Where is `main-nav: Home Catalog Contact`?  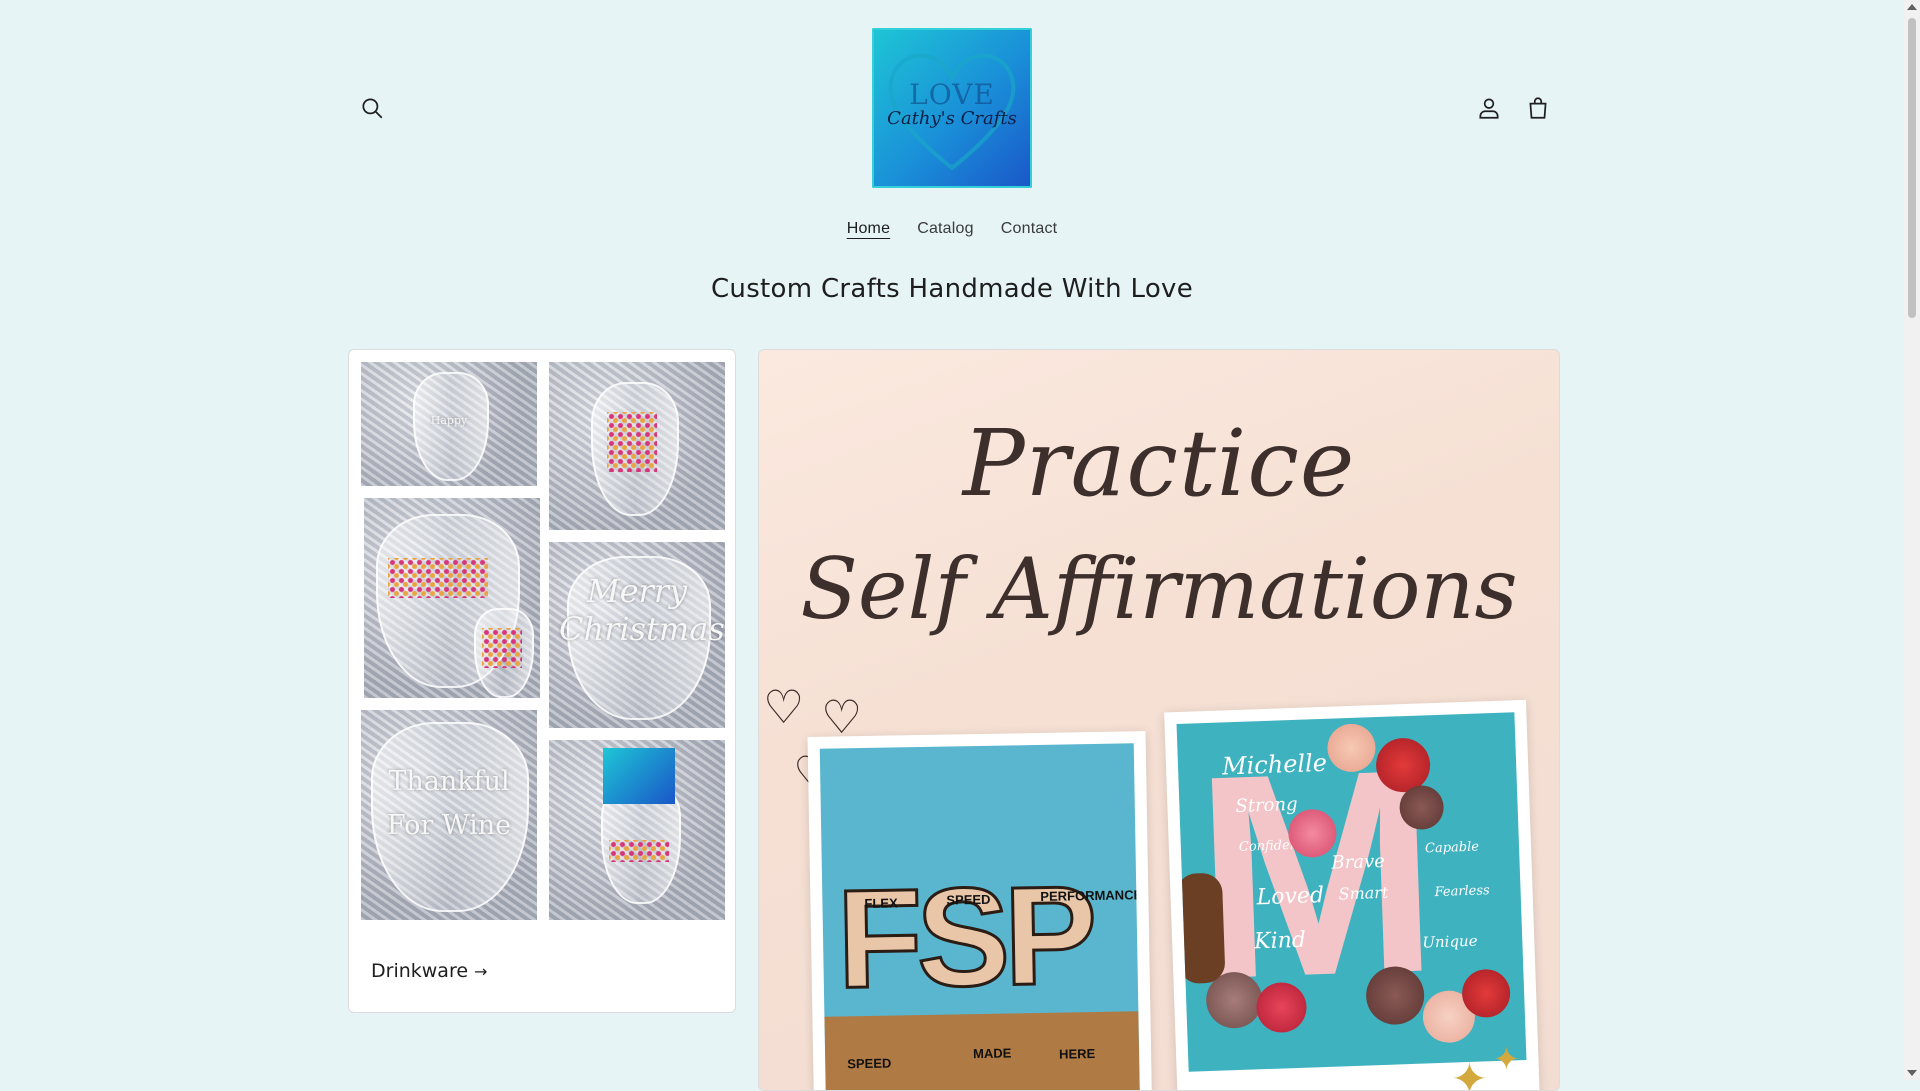 main-nav: Home Catalog Contact is located at coordinates (952, 229).